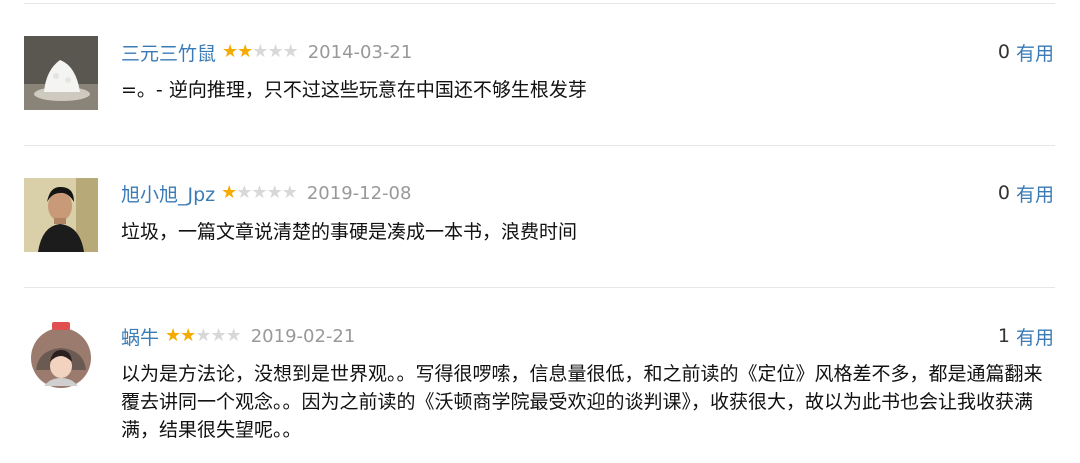  What do you see at coordinates (360, 52) in the screenshot?
I see `review-date: 2014-03-21` at bounding box center [360, 52].